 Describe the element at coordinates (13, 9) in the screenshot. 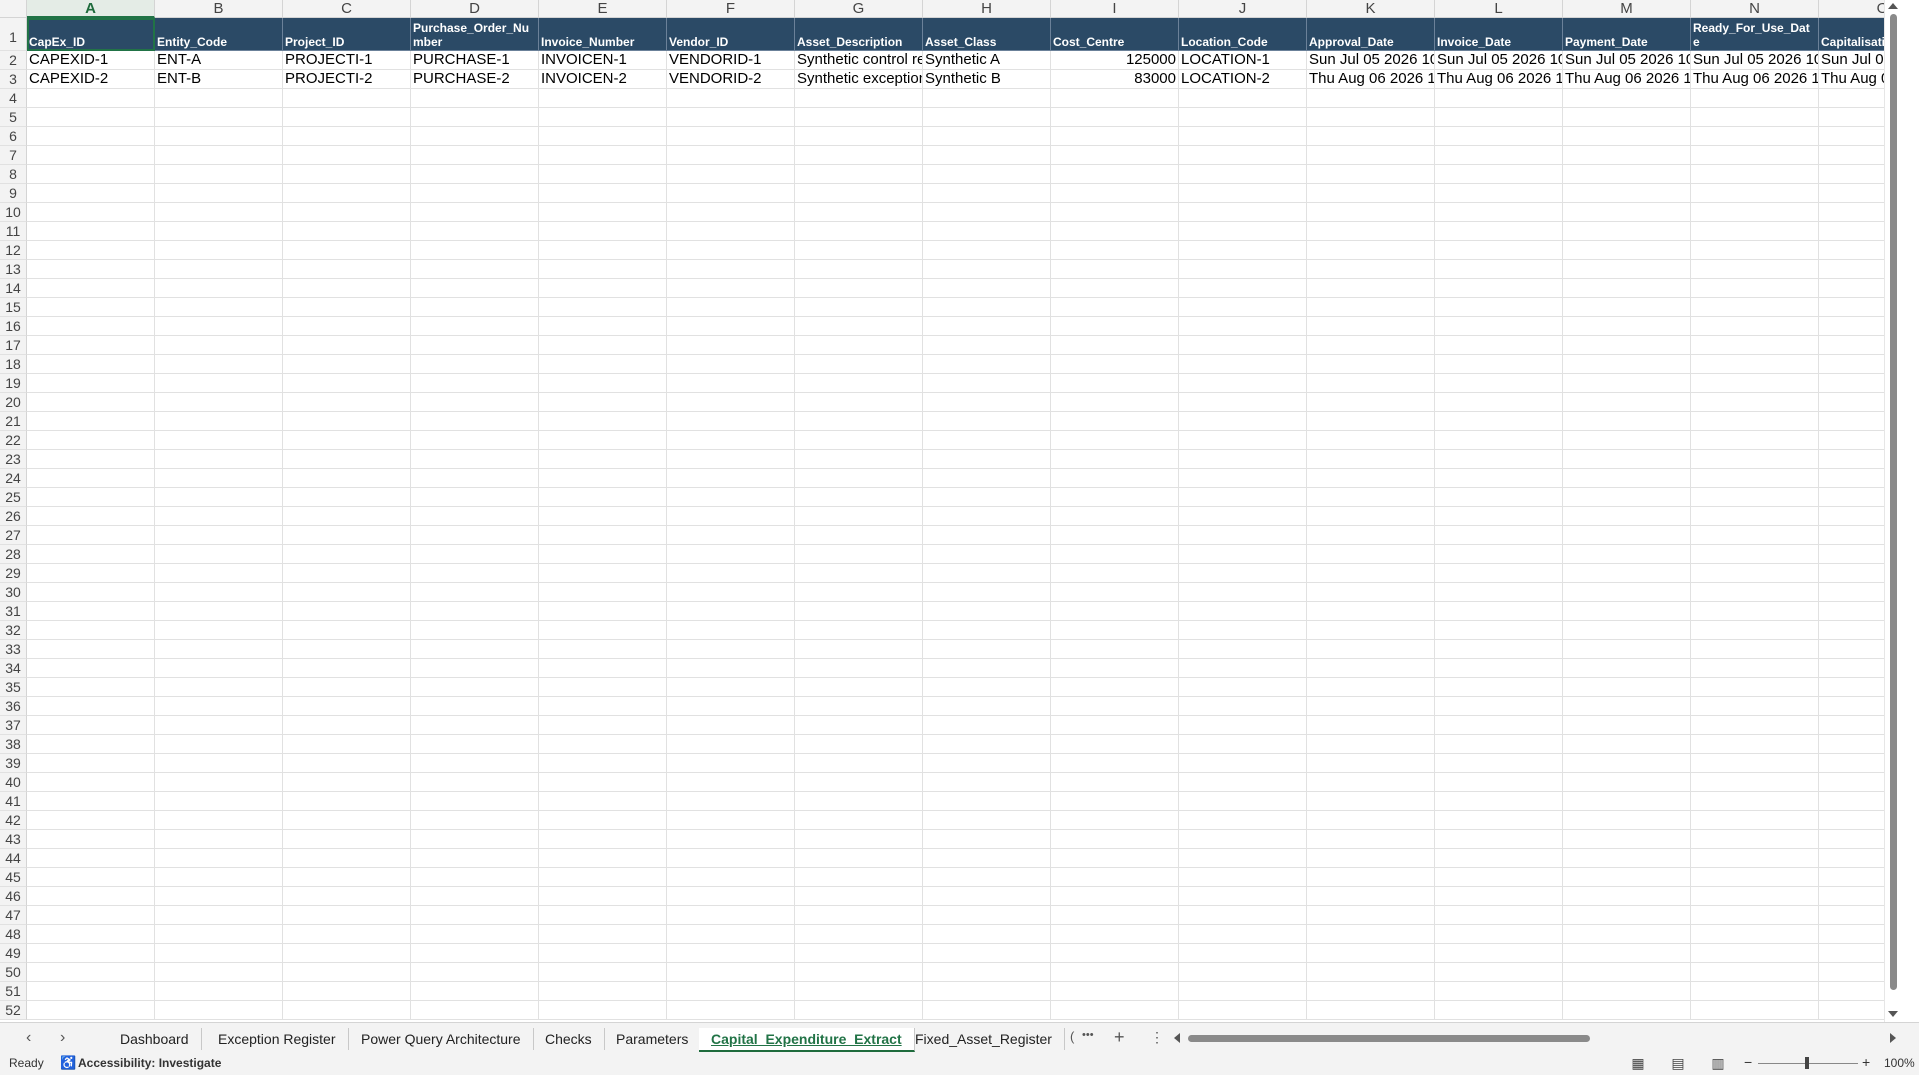

I see `select-all-corner` at that location.